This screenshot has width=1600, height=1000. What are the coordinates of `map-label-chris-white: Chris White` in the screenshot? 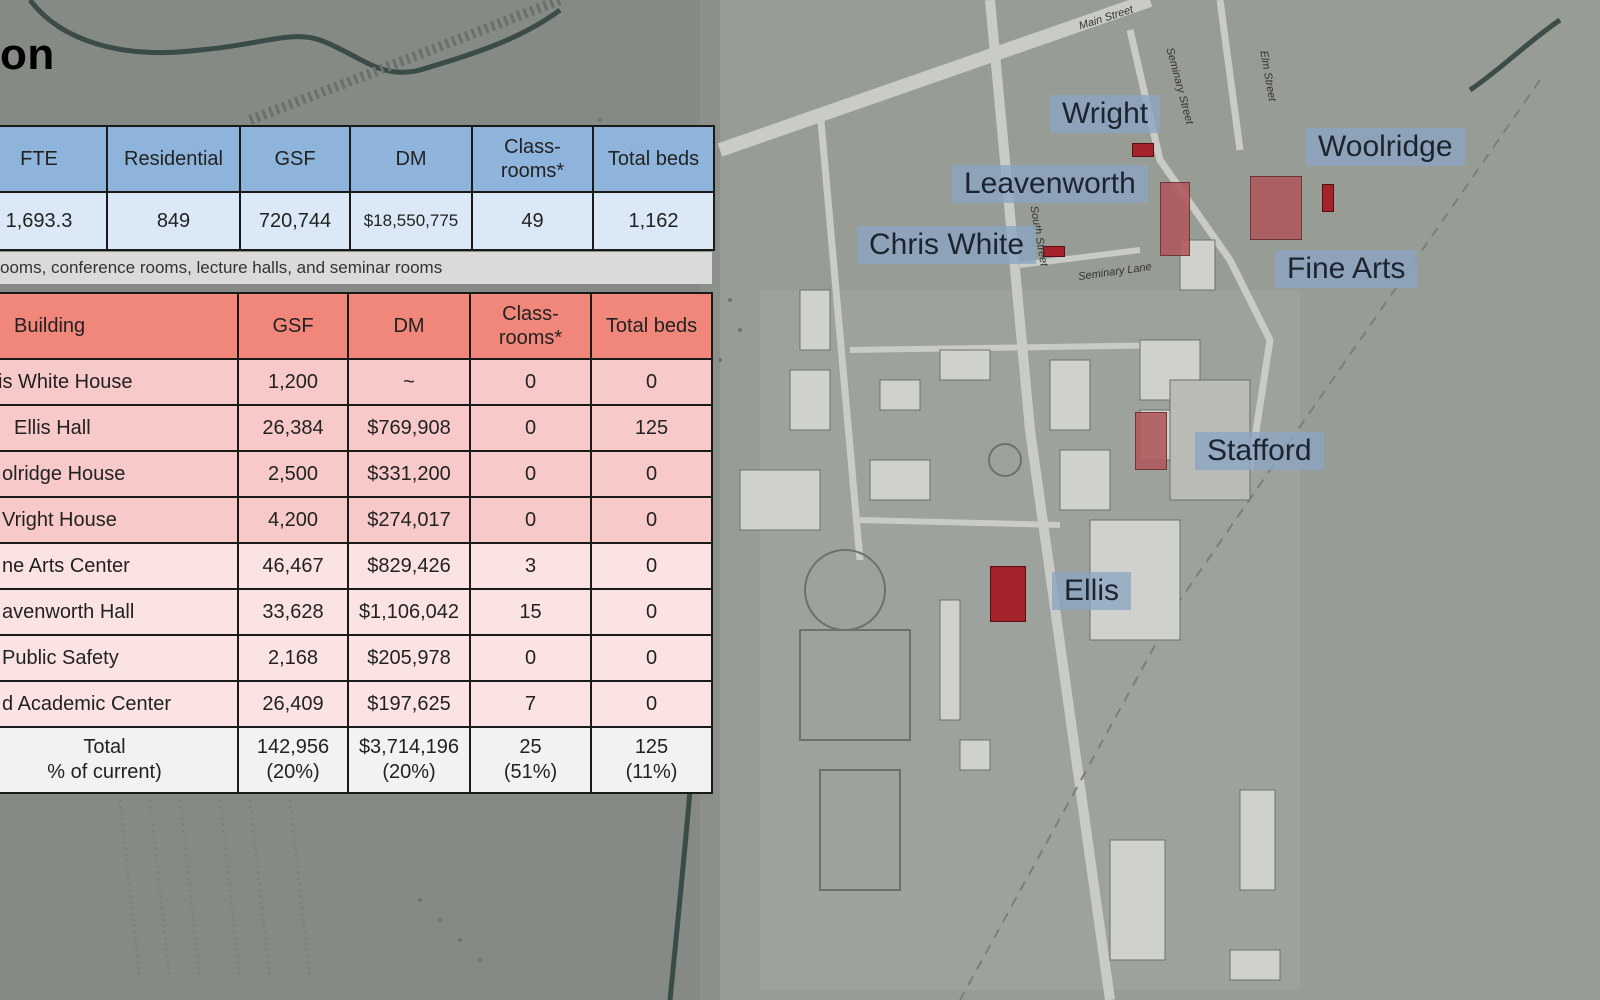 It's located at (947, 245).